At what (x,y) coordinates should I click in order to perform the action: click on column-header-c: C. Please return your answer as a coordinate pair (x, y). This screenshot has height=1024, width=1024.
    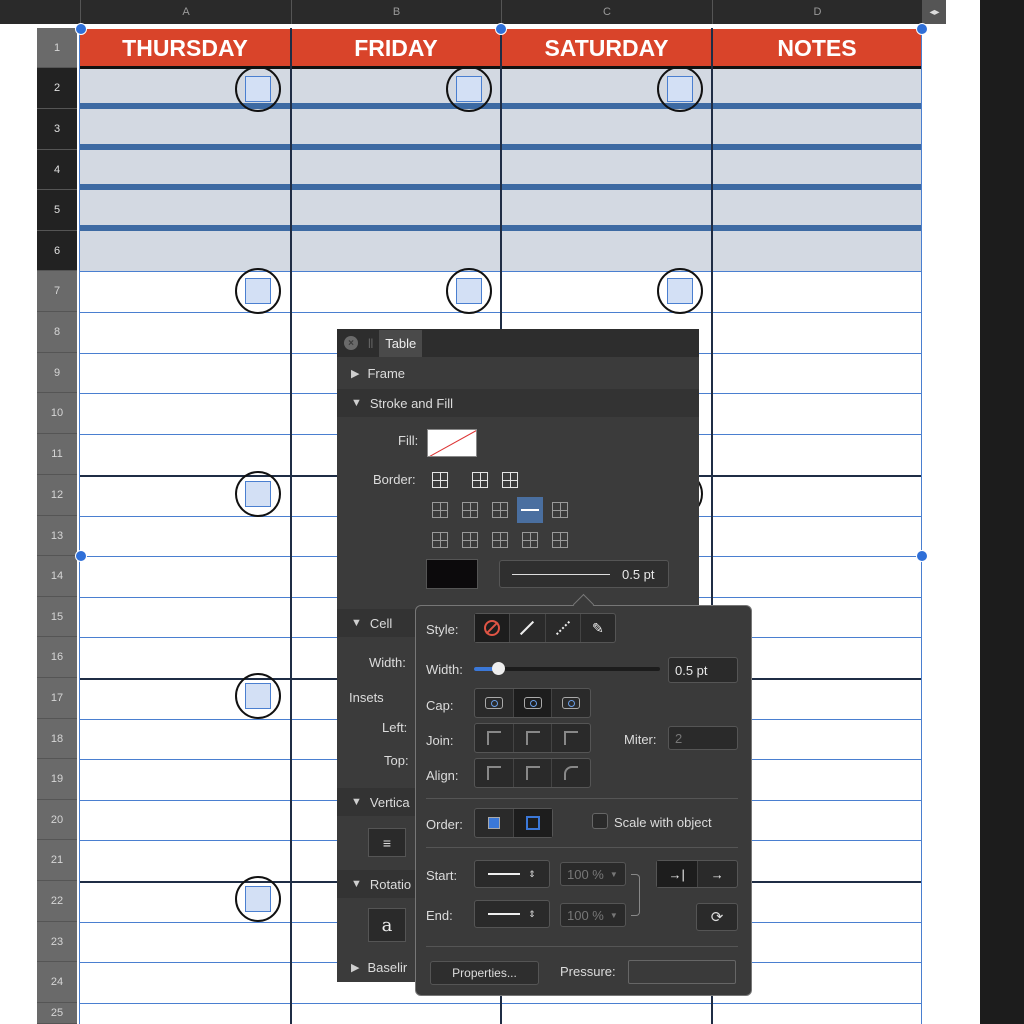
    Looking at the image, I should click on (606, 12).